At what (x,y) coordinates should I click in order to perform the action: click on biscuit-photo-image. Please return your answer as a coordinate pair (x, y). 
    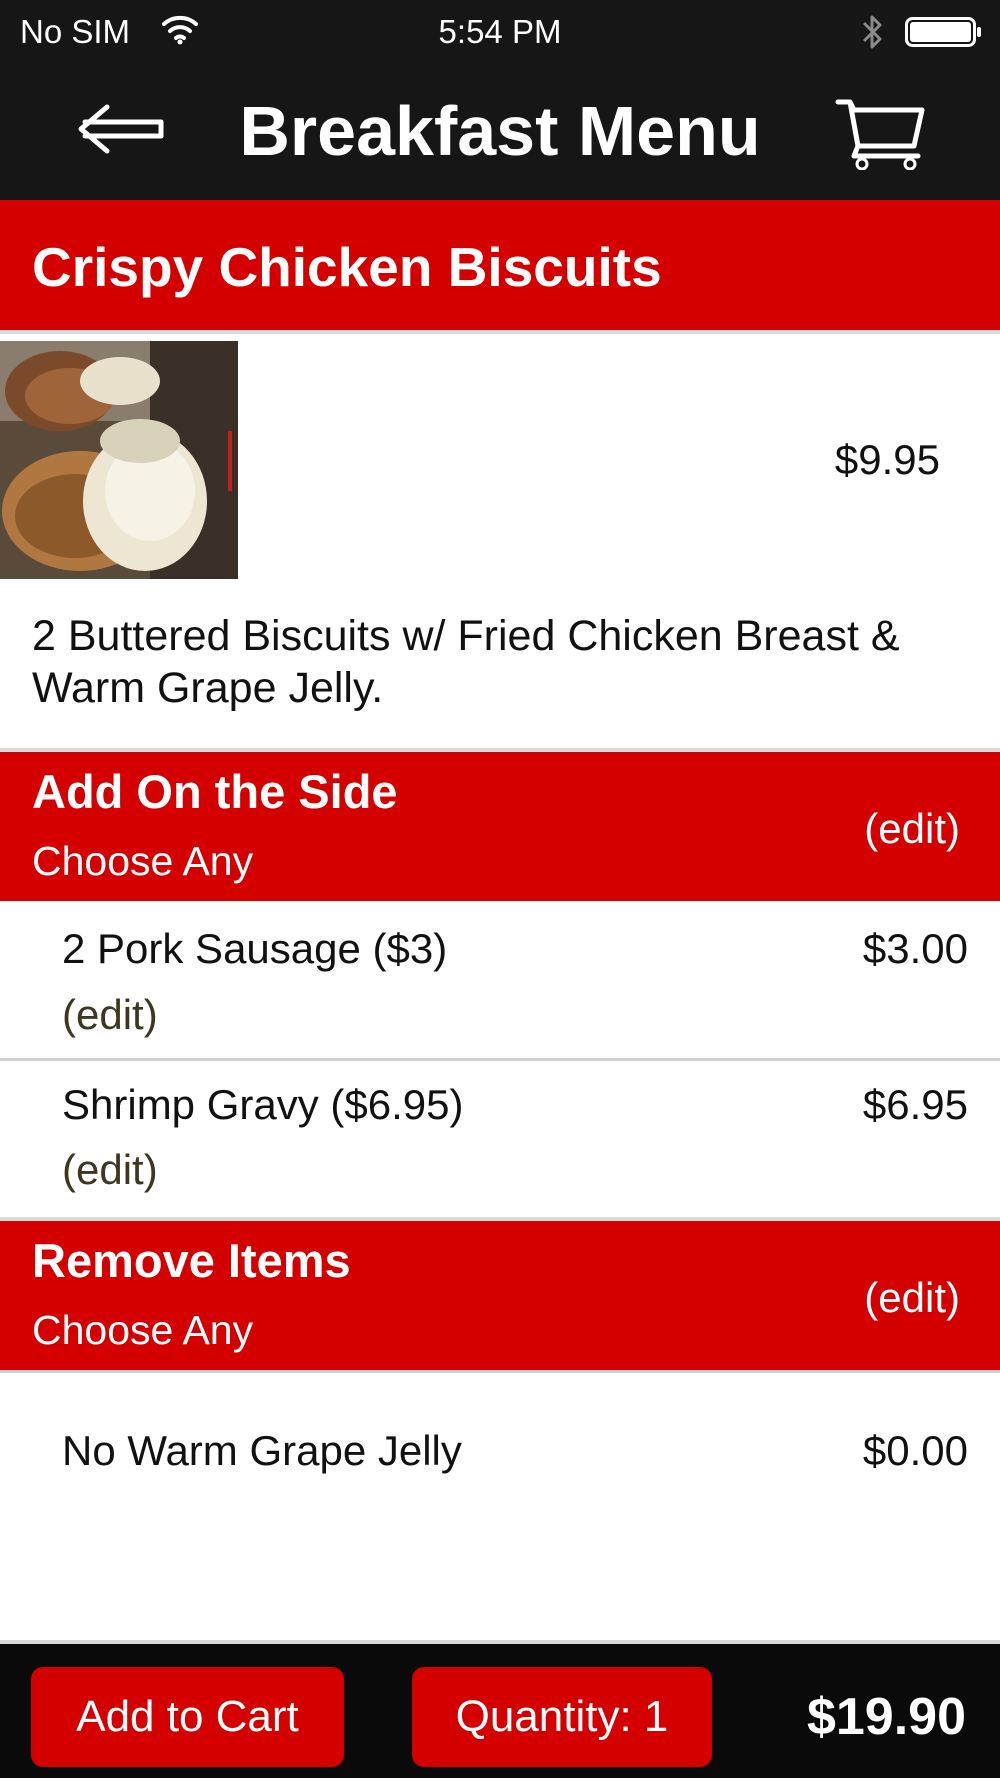
    Looking at the image, I should click on (119, 460).